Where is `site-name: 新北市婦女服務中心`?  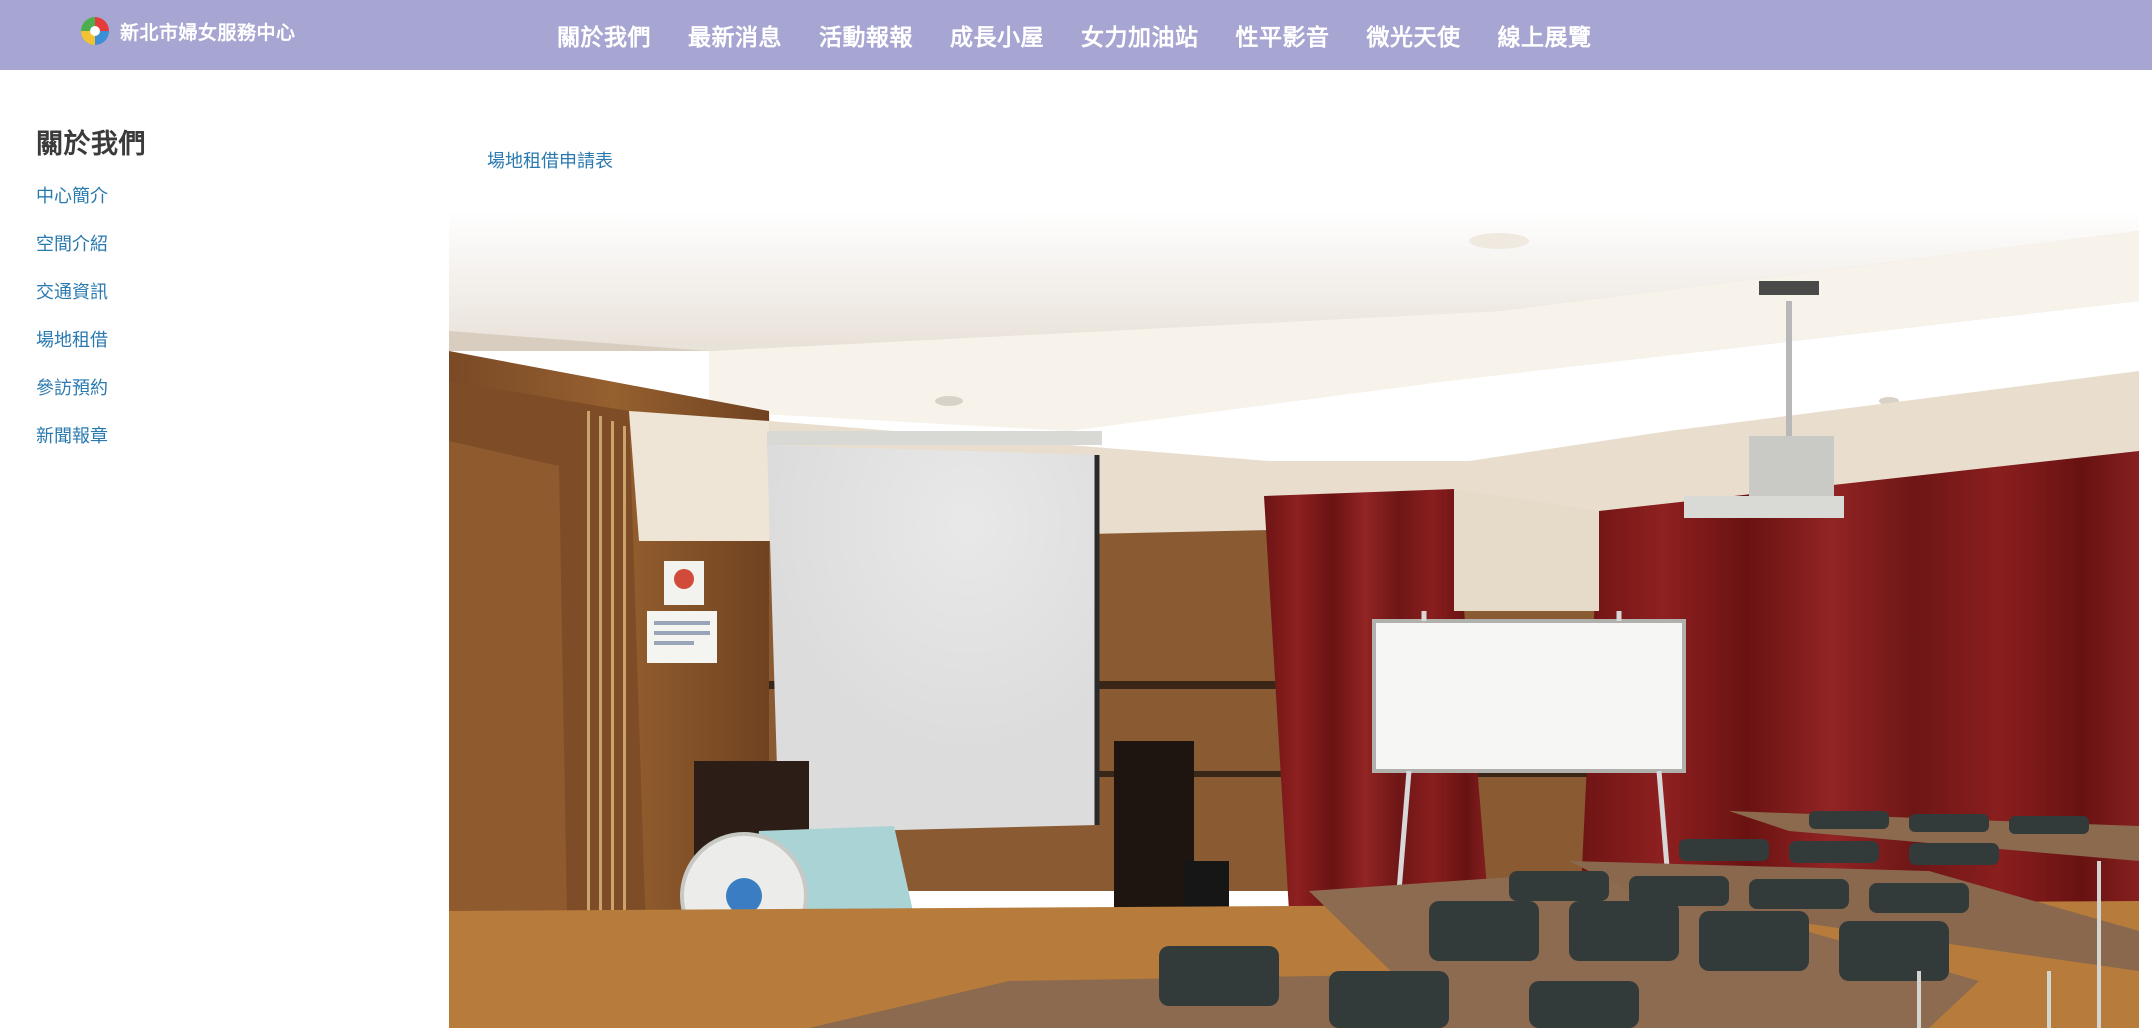
site-name: 新北市婦女服務中心 is located at coordinates (208, 32).